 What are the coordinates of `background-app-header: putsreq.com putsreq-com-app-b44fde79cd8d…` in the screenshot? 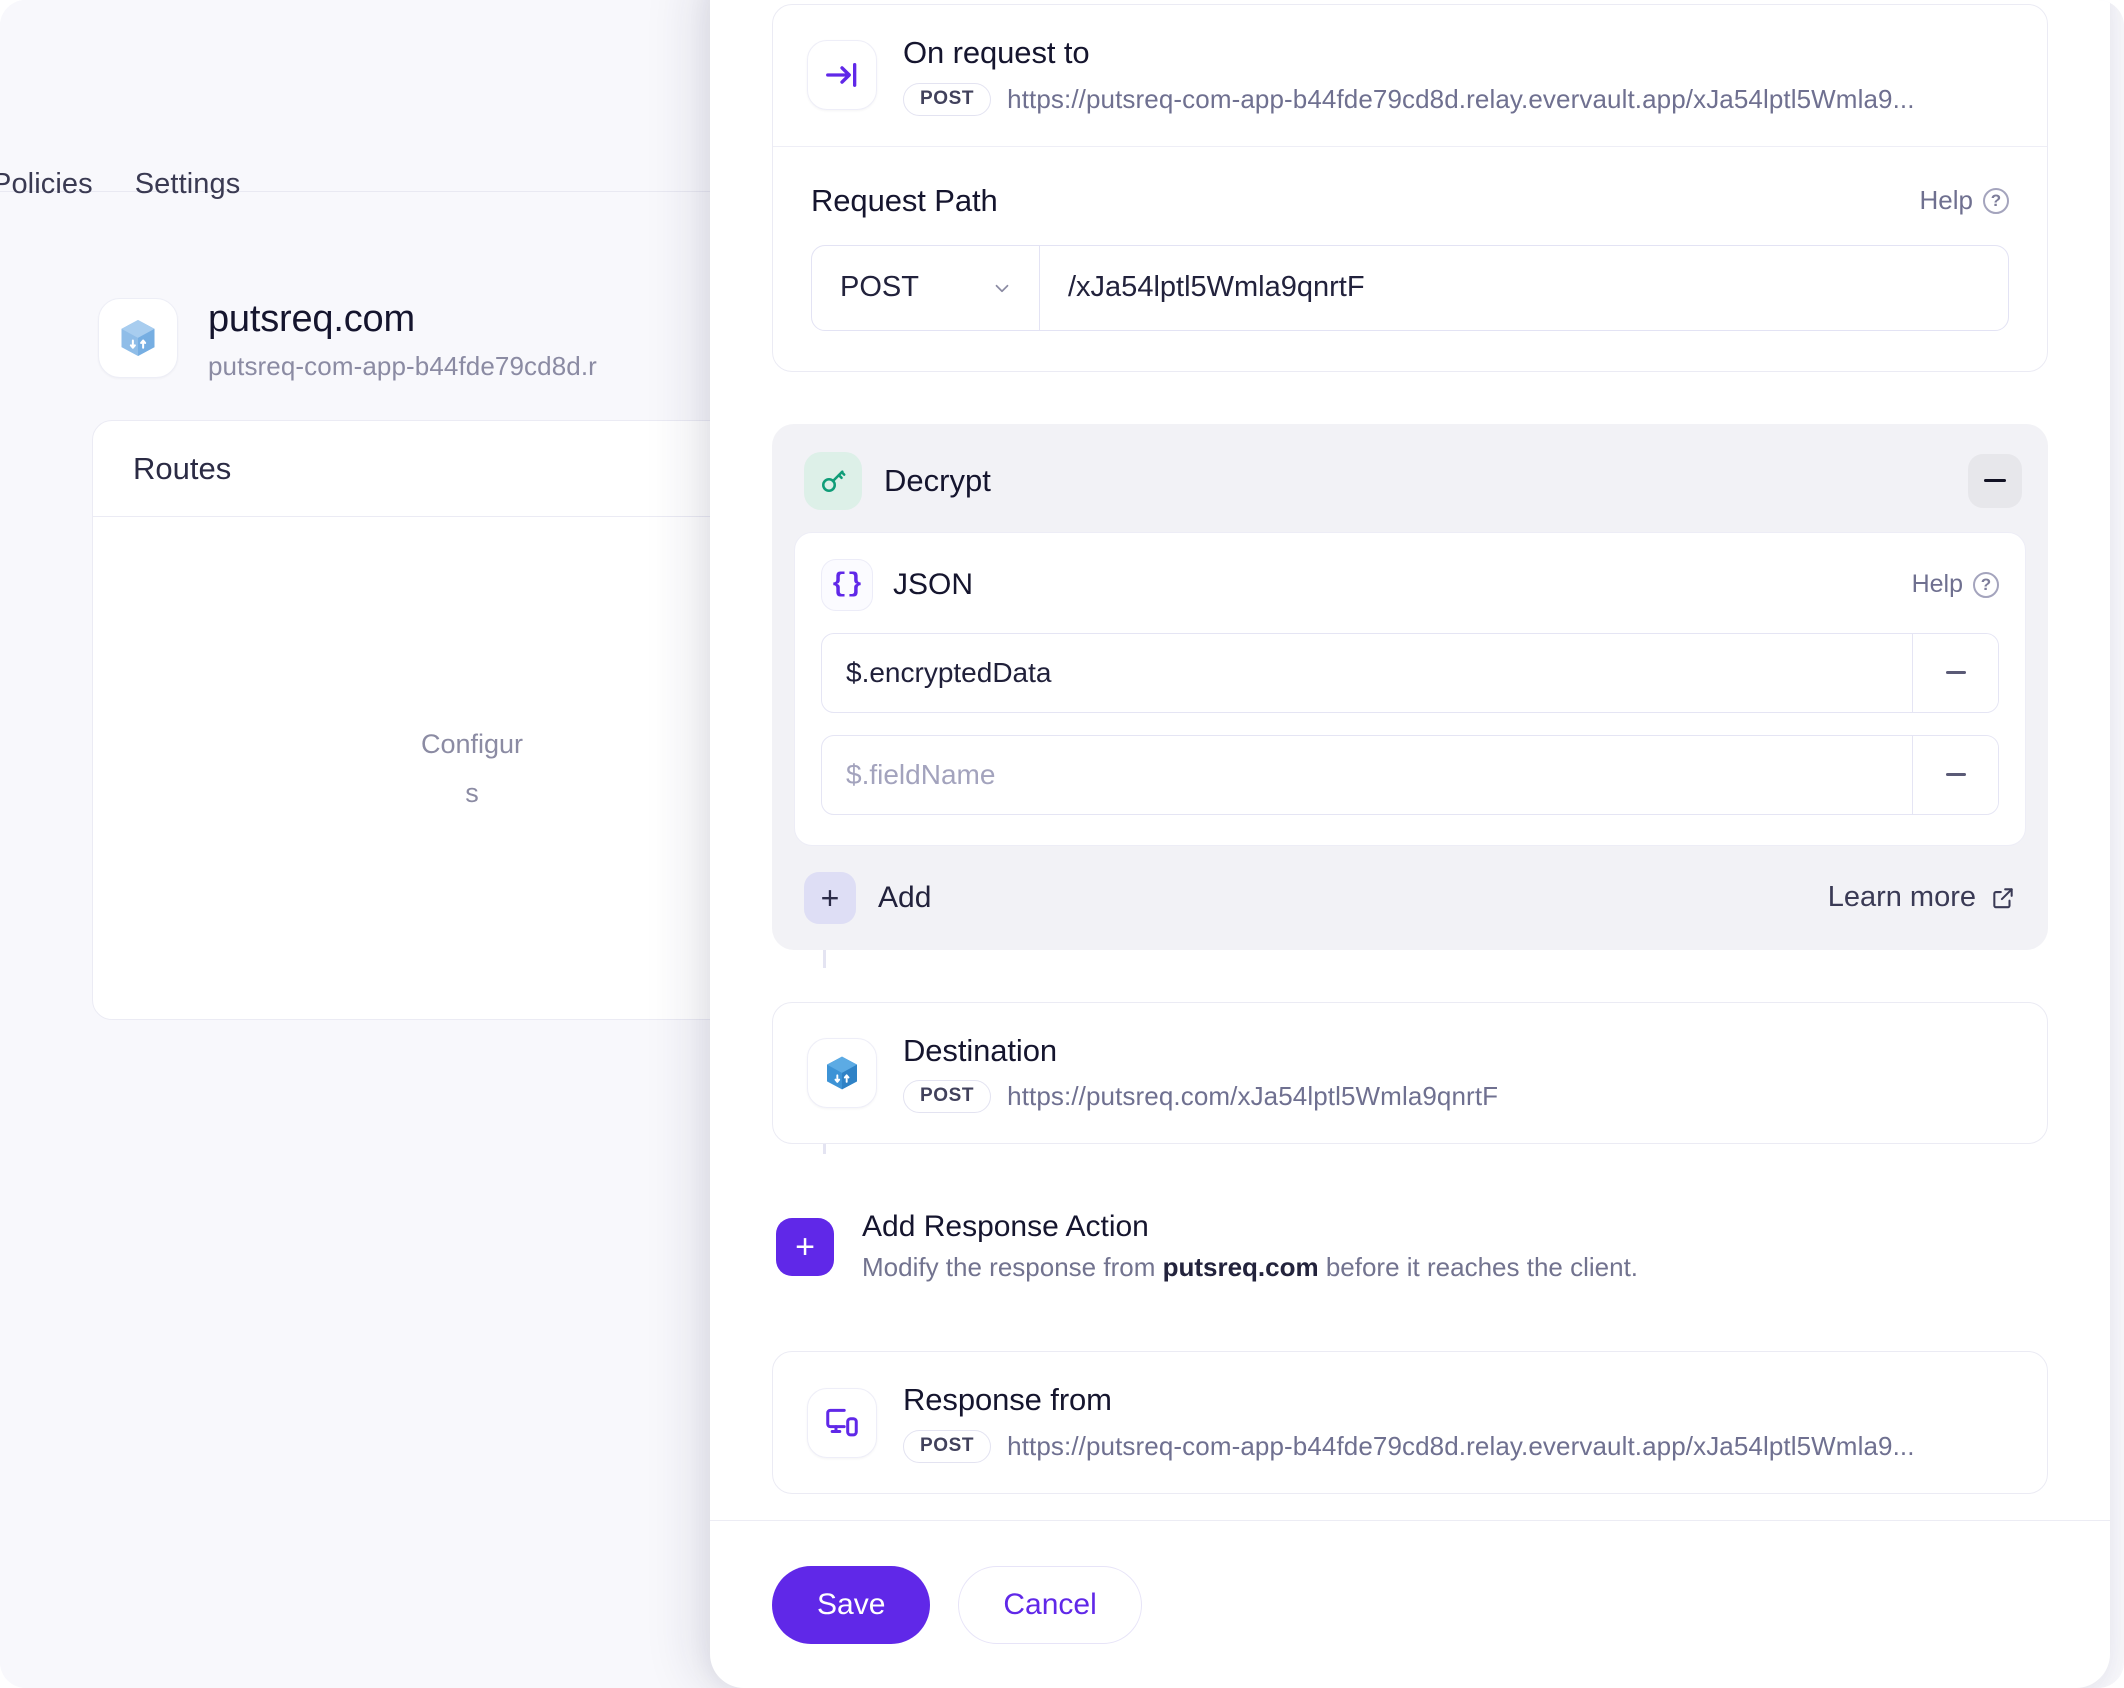 It's located at (347, 340).